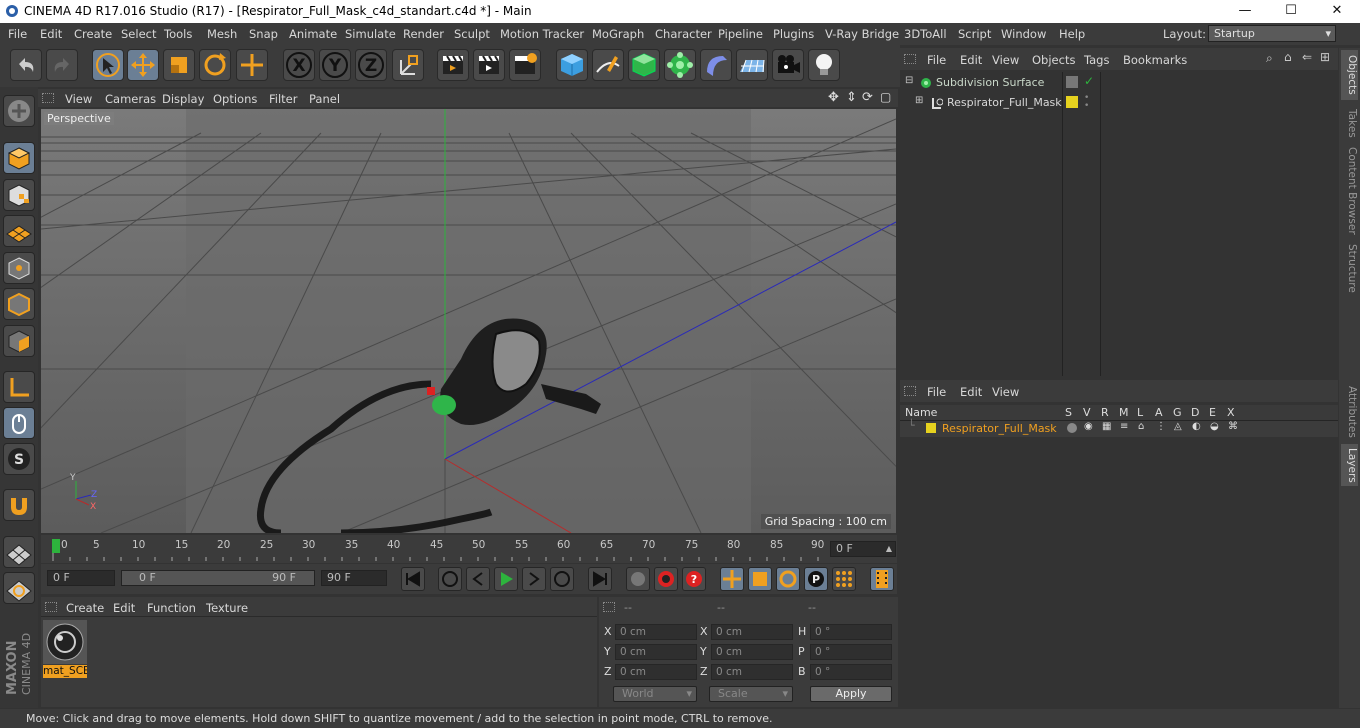  What do you see at coordinates (222, 34) in the screenshot?
I see `menu-mesh: Mesh` at bounding box center [222, 34].